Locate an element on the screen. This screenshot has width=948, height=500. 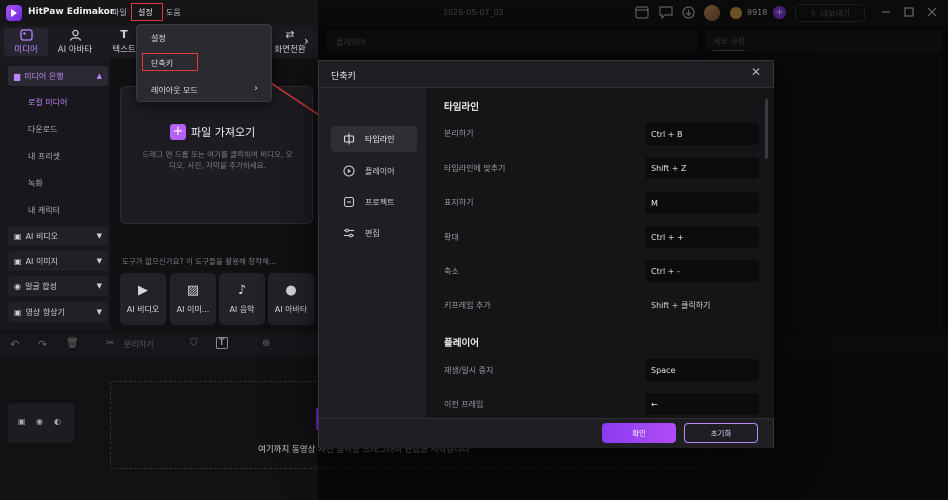
menu-item-layout-mode: 레이아웃 모드 is located at coordinates (174, 90).